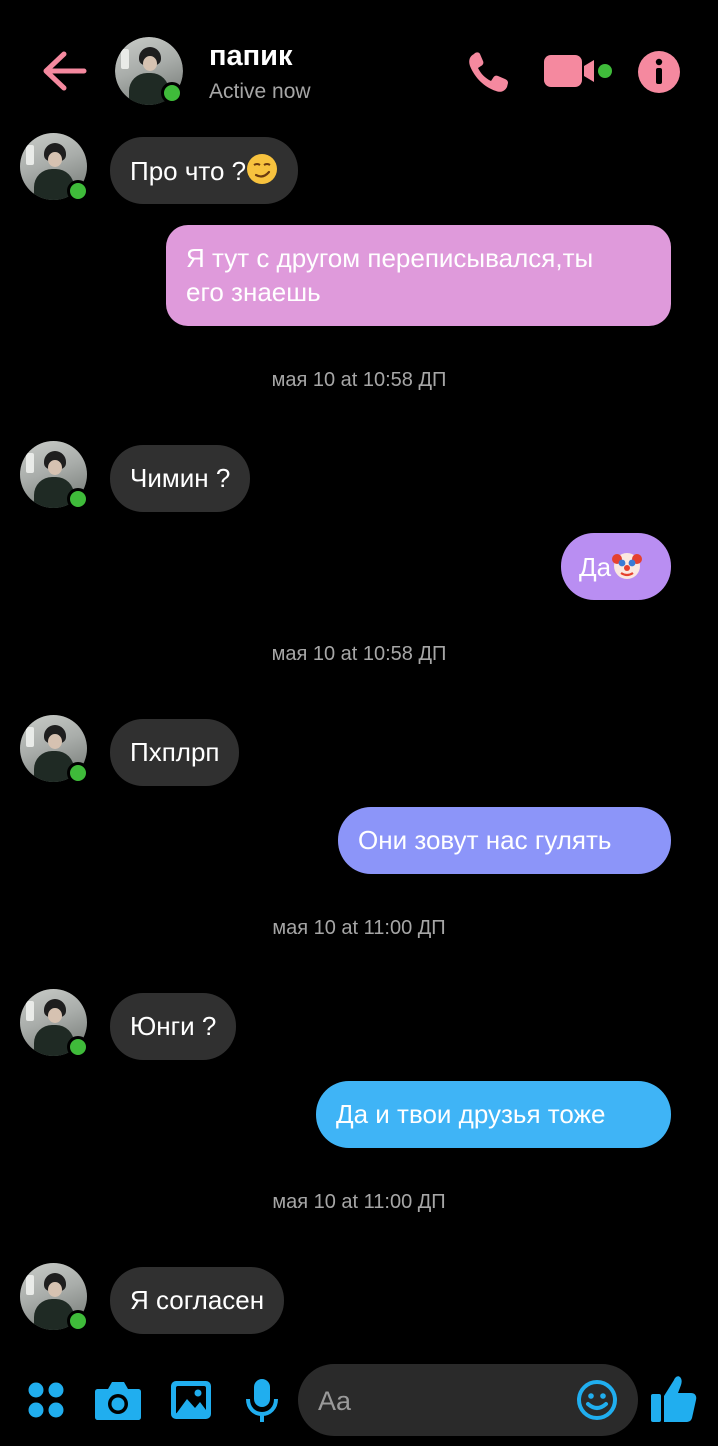 This screenshot has height=1446, width=718. What do you see at coordinates (262, 1400) in the screenshot?
I see `microphone-icon` at bounding box center [262, 1400].